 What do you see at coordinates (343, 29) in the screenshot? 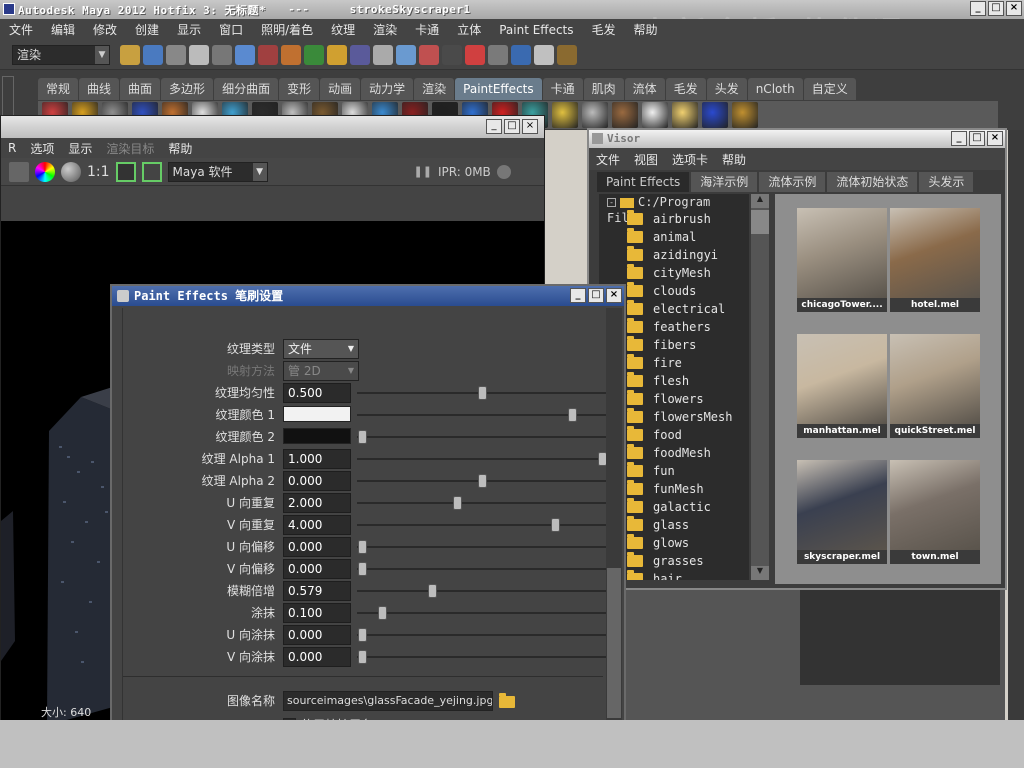
I see `menu-texturing: 纹理` at bounding box center [343, 29].